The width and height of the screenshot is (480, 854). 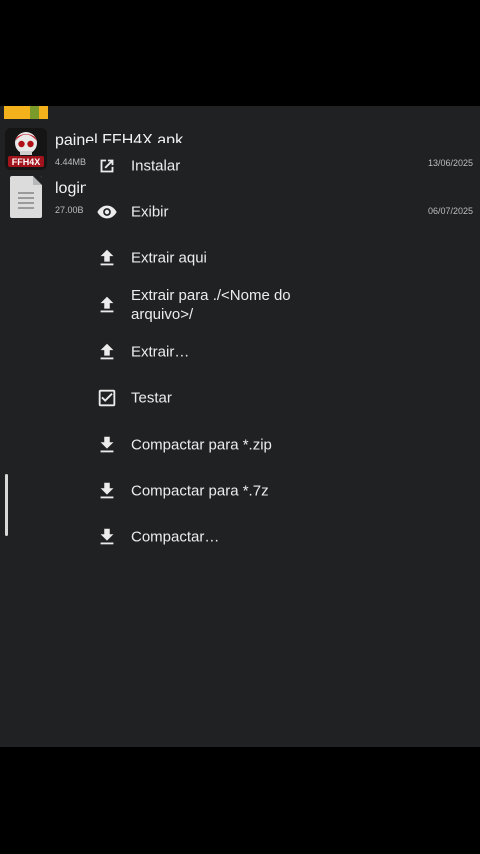 What do you see at coordinates (26, 162) in the screenshot?
I see `apk-icon-text: FFH4X` at bounding box center [26, 162].